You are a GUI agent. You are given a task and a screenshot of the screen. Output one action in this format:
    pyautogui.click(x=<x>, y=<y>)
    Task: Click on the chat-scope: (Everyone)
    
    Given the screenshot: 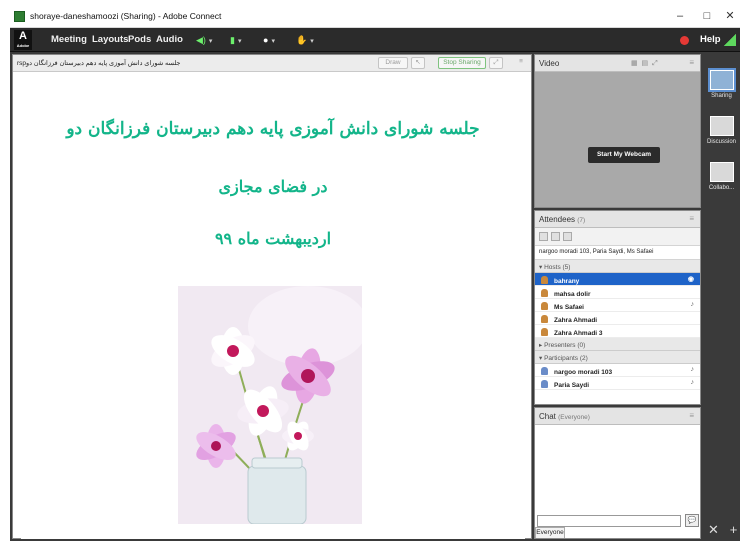 What is the action you would take?
    pyautogui.click(x=574, y=417)
    